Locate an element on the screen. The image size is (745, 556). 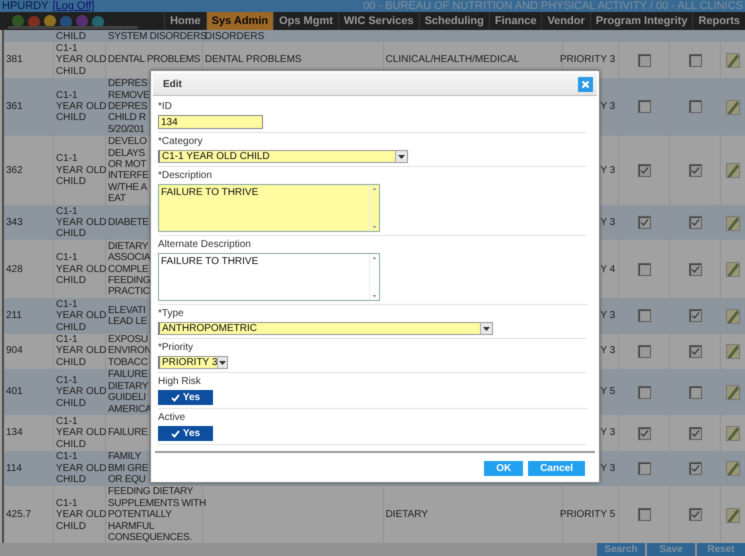
table-cell: 362 is located at coordinates (14, 170).